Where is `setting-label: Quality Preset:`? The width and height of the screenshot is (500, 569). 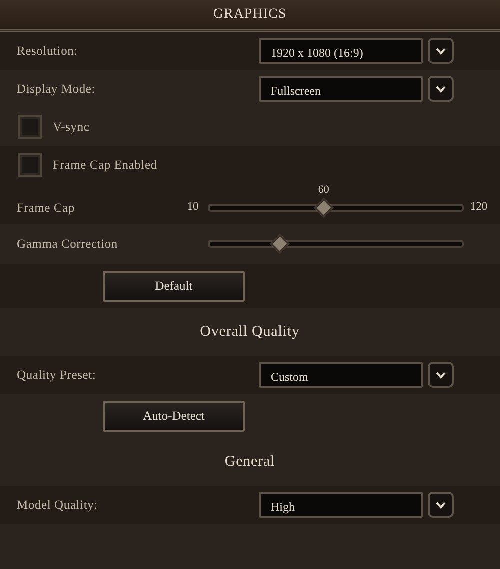 setting-label: Quality Preset: is located at coordinates (56, 375).